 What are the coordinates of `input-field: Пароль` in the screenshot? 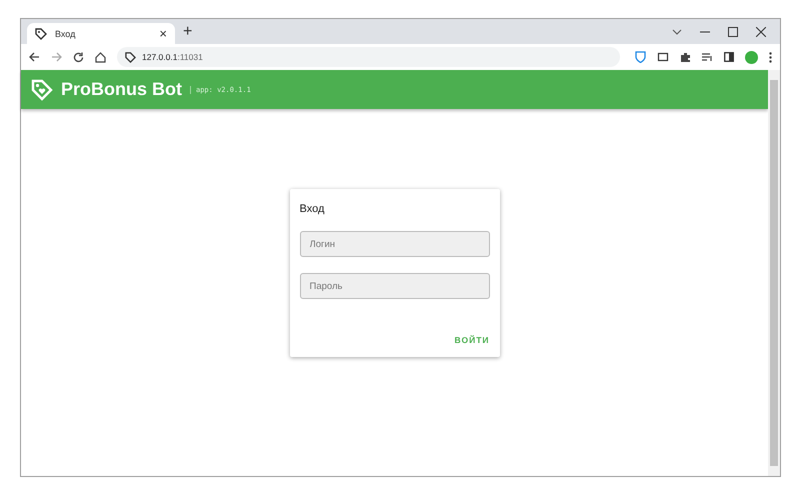 It's located at (395, 286).